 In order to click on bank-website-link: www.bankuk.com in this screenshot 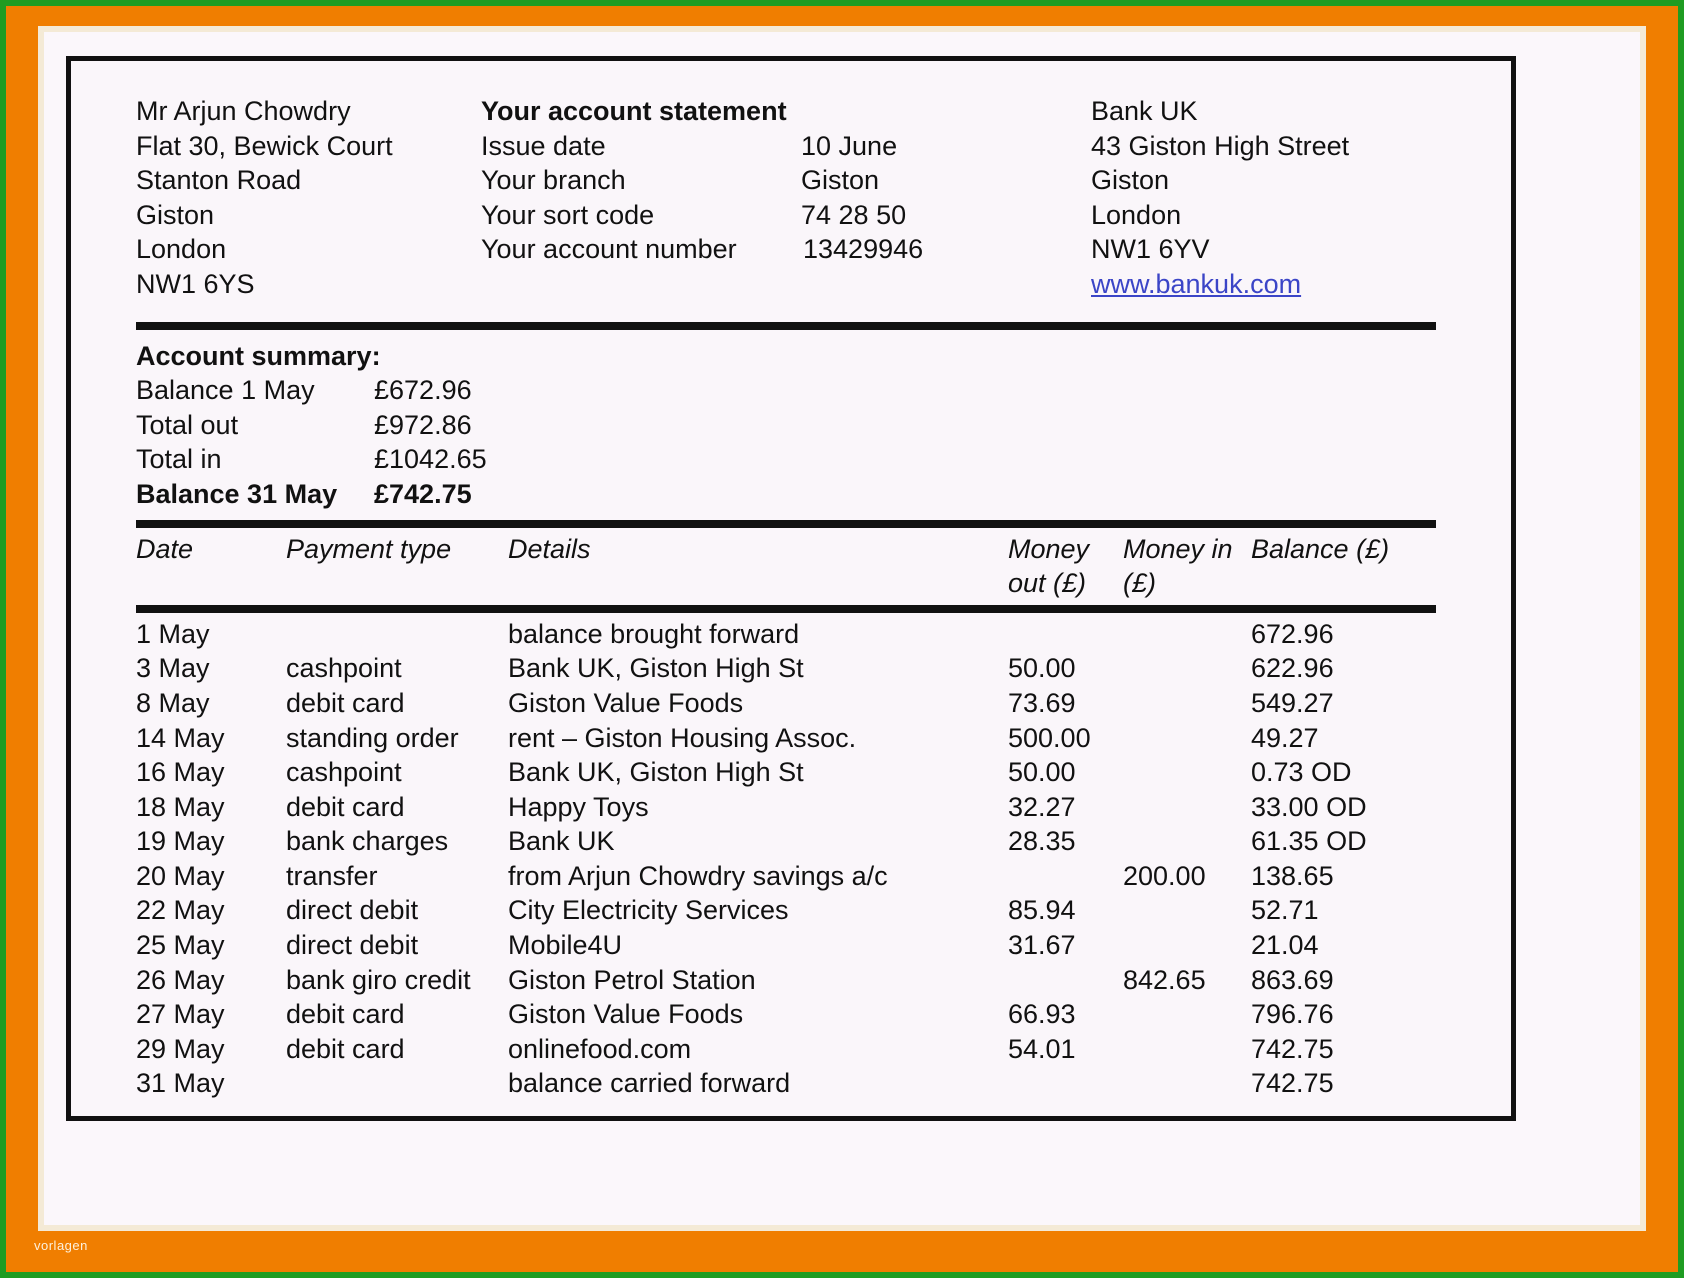, I will do `click(1263, 284)`.